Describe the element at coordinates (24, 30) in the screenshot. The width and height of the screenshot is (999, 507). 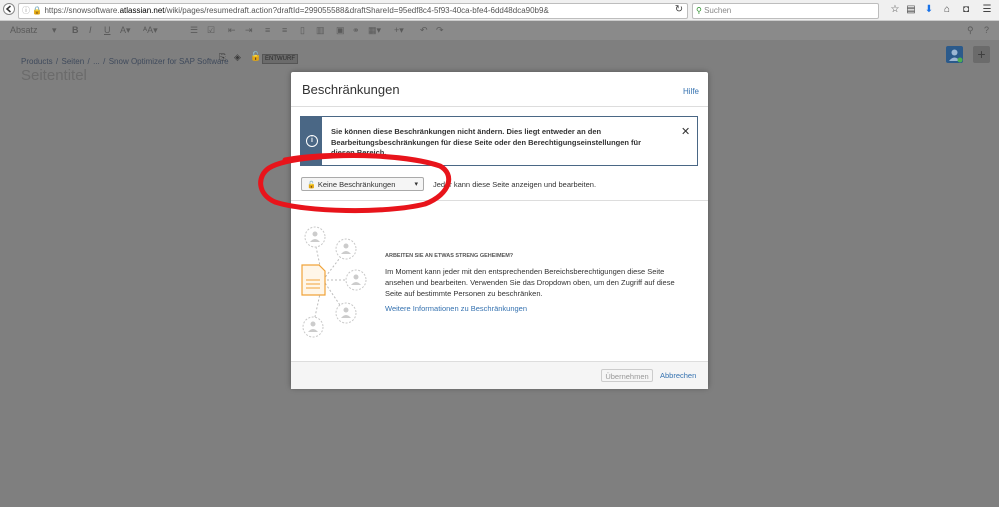
I see `paragraph-style-select: Absatz` at that location.